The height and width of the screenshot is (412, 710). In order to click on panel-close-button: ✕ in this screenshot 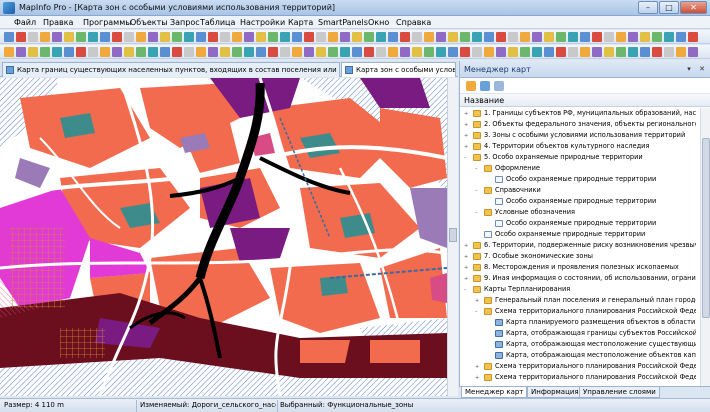, I will do `click(702, 69)`.